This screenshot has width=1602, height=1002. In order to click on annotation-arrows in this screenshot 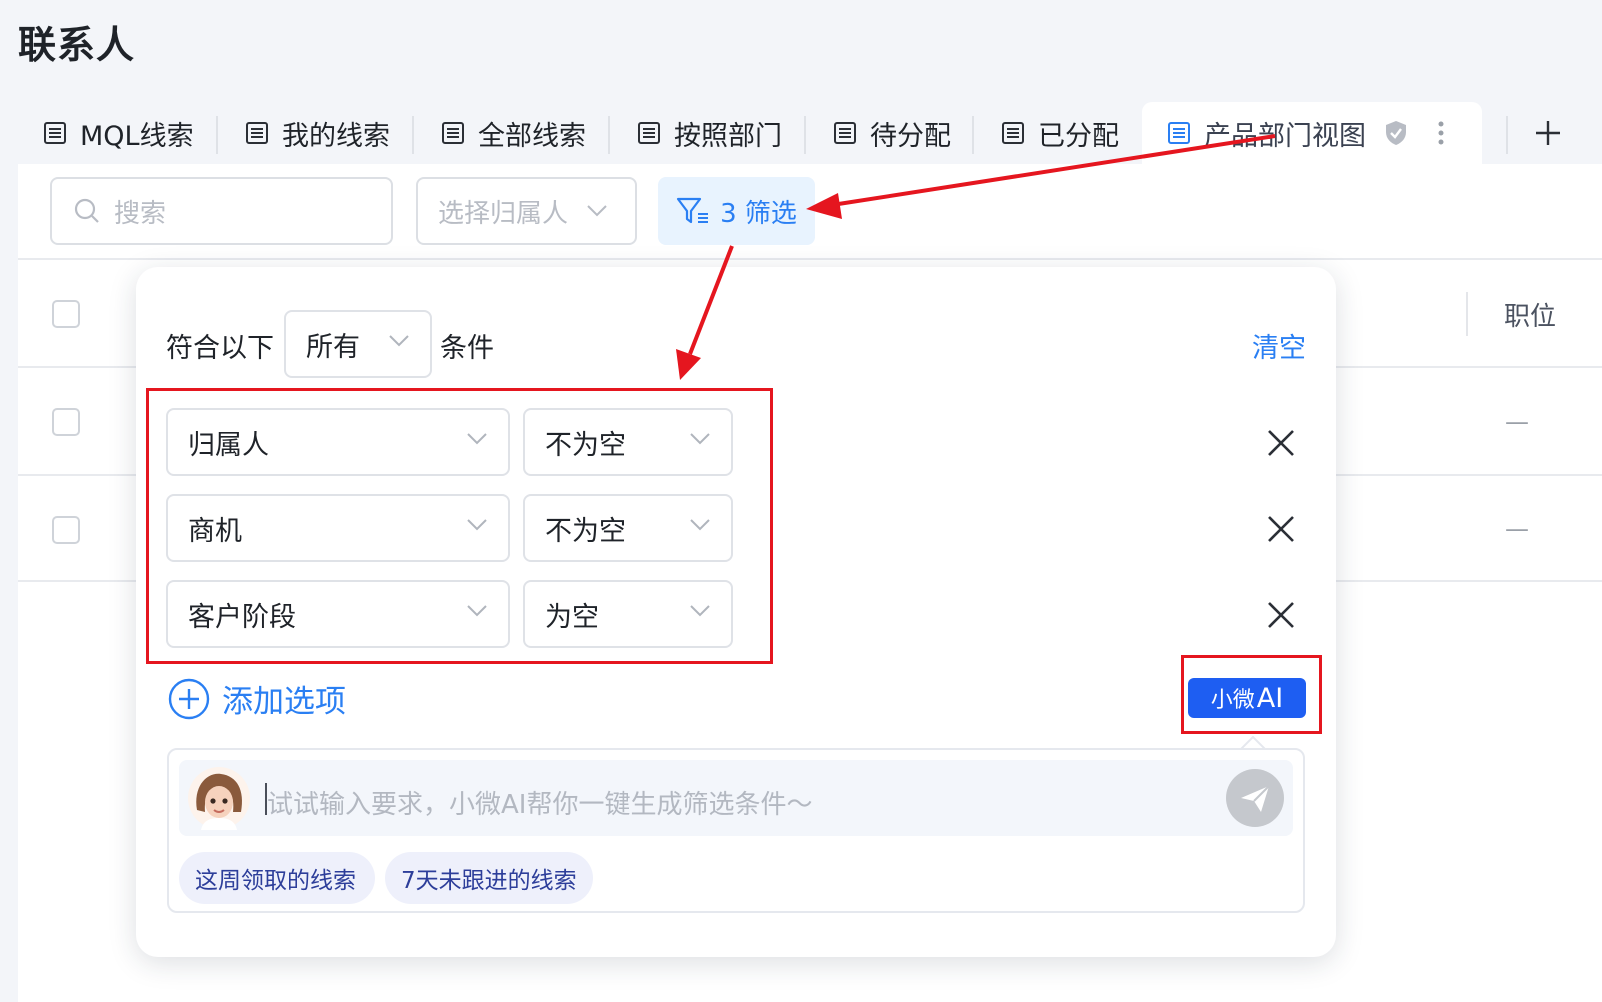, I will do `click(976, 257)`.